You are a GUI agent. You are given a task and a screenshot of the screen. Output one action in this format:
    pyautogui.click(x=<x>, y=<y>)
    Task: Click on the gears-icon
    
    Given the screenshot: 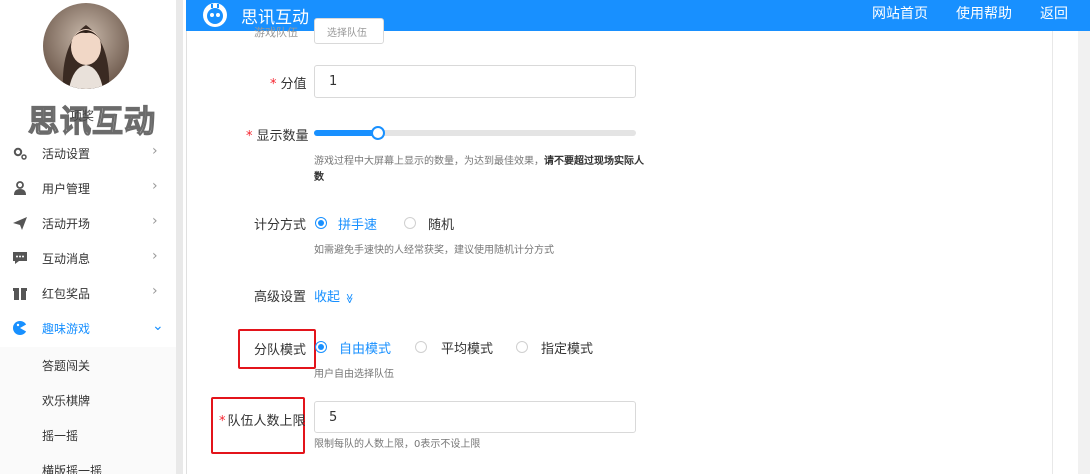 What is the action you would take?
    pyautogui.click(x=20, y=153)
    